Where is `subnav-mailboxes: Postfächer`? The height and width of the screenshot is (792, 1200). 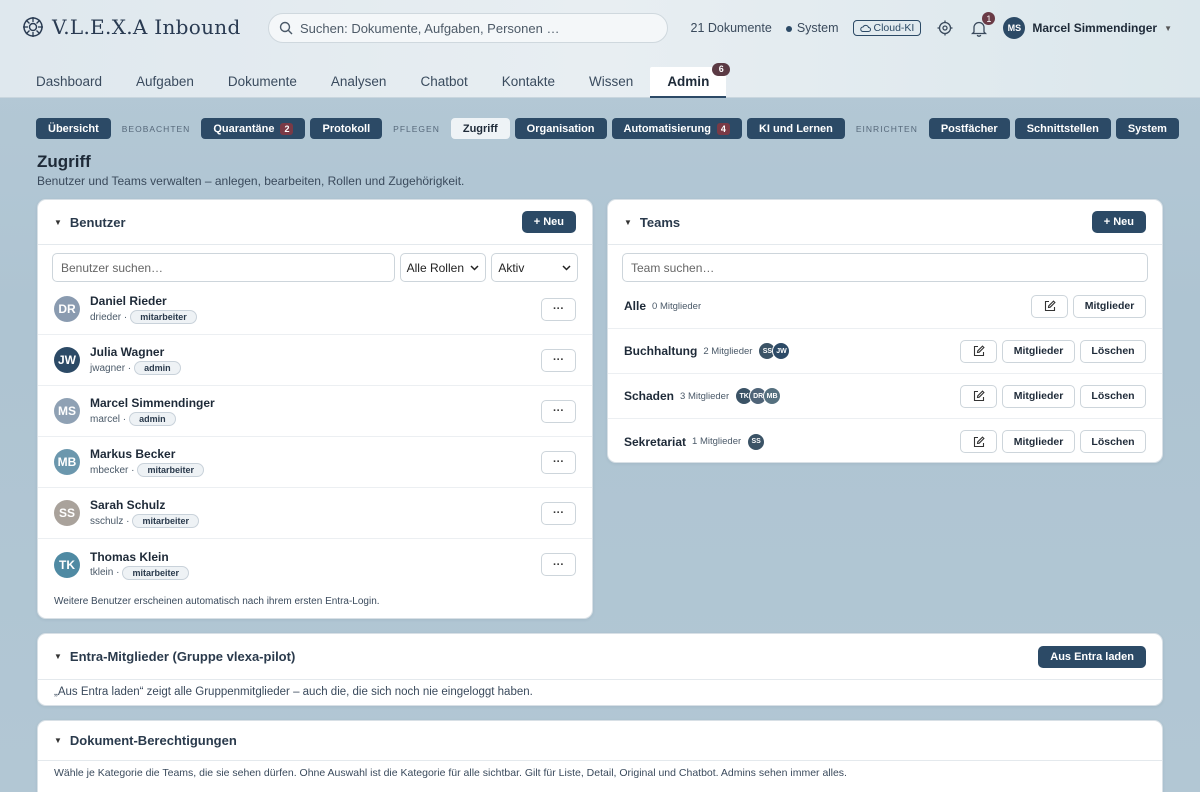 subnav-mailboxes: Postfächer is located at coordinates (969, 128).